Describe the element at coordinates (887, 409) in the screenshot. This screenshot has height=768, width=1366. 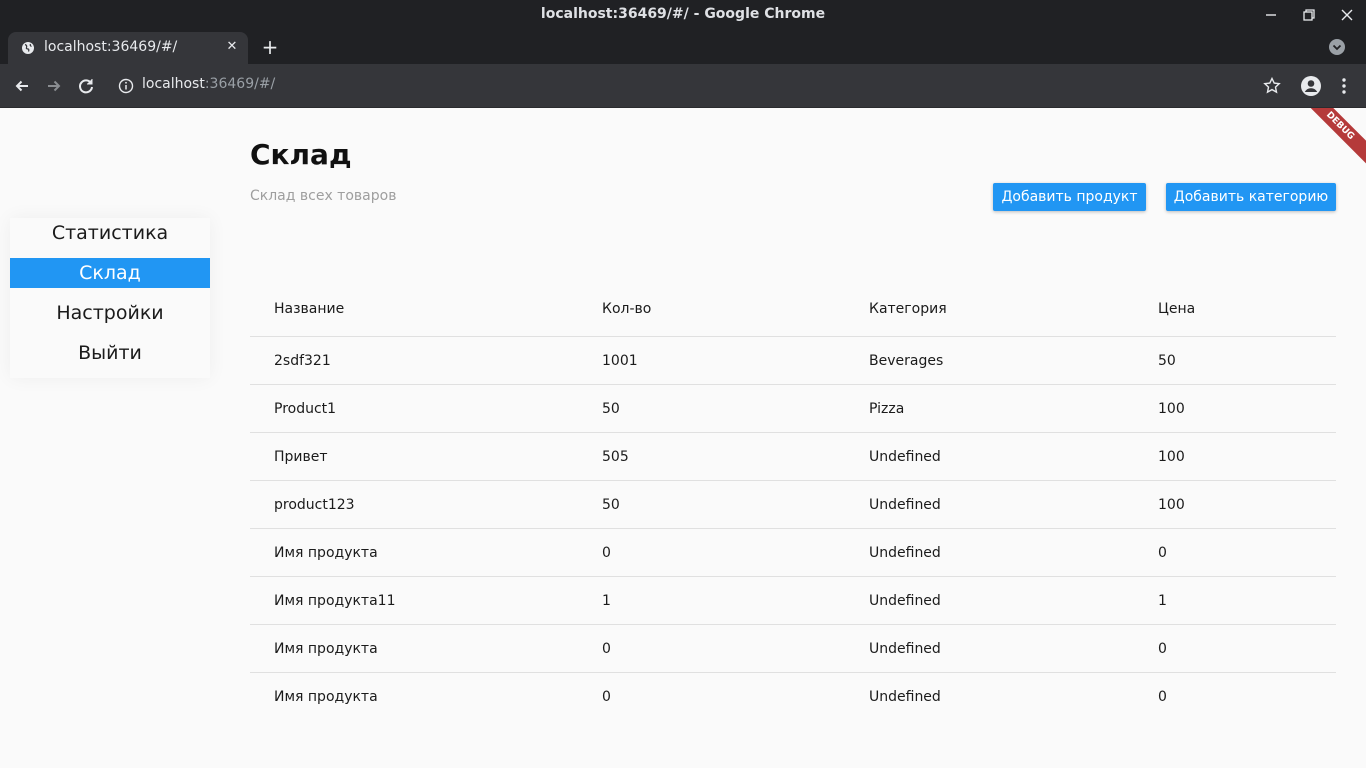
I see `cell-category: Pizza` at that location.